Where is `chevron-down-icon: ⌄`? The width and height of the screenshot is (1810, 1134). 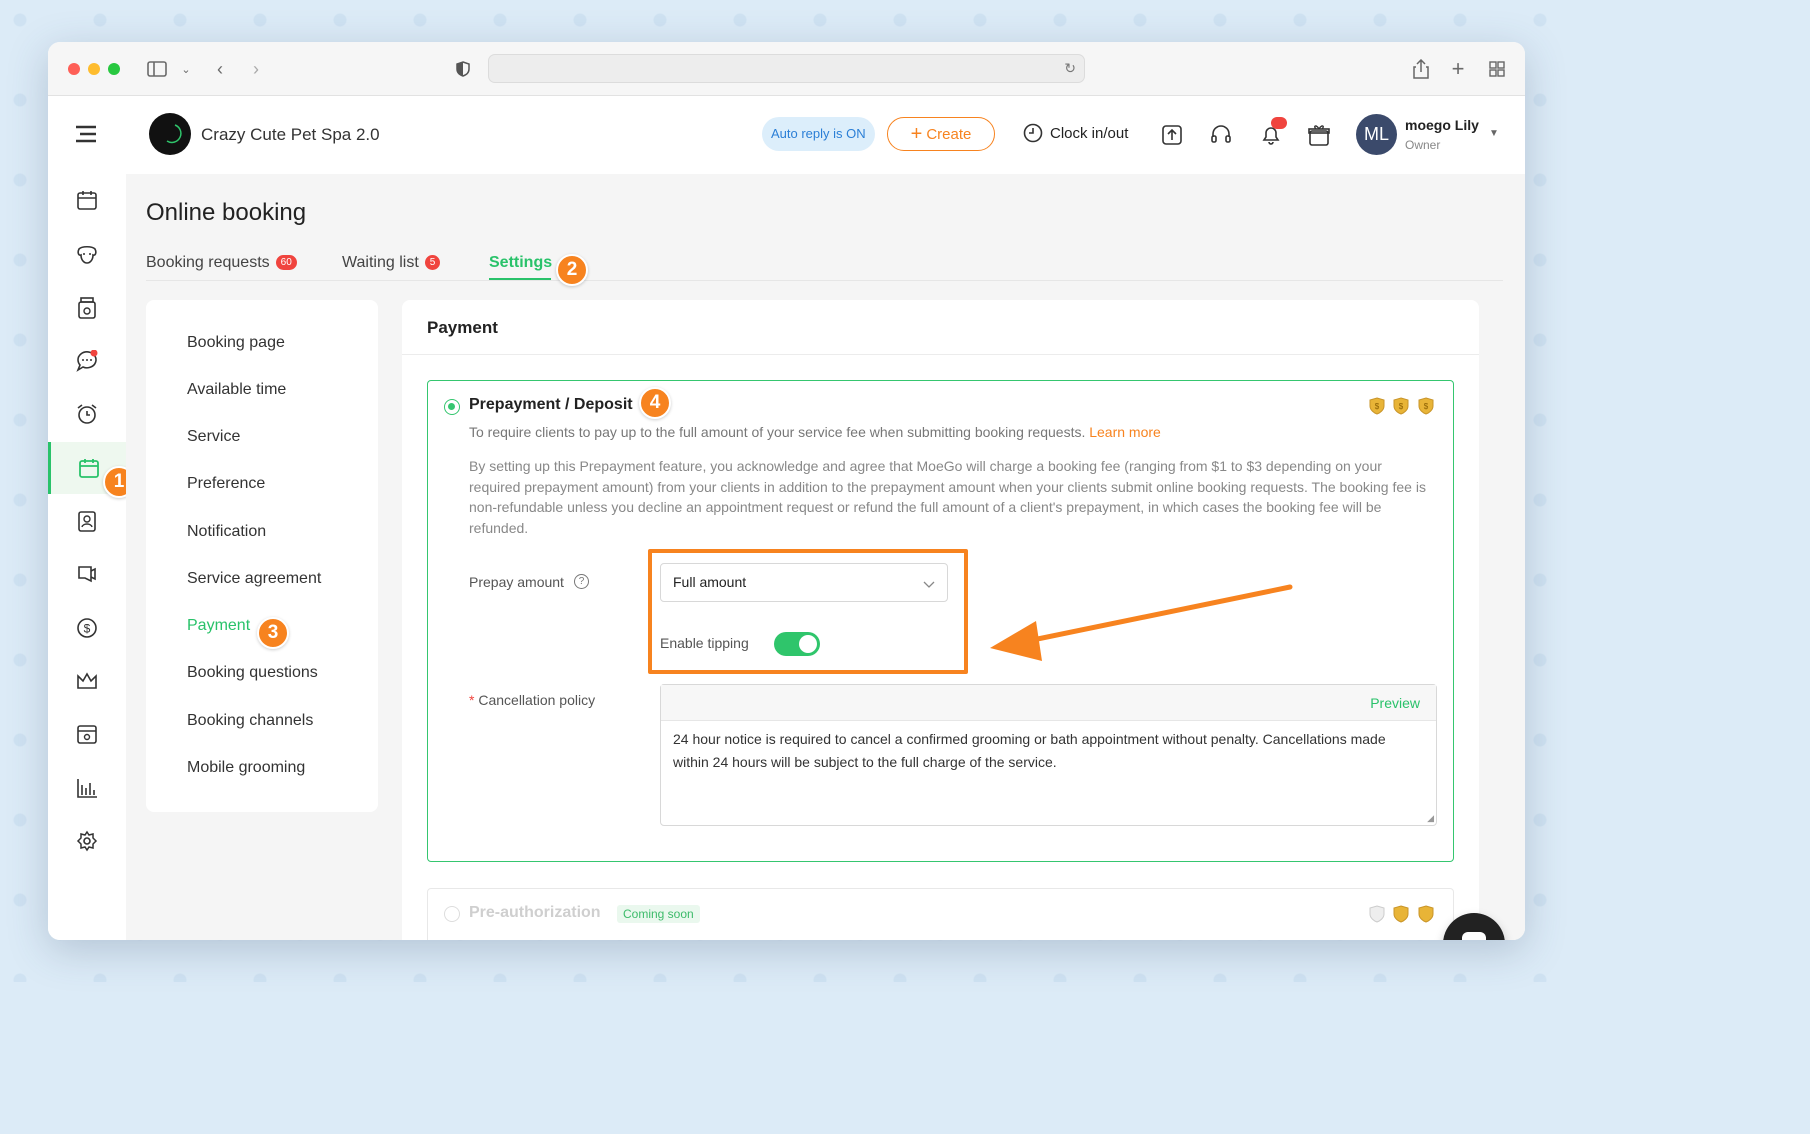
chevron-down-icon: ⌄ is located at coordinates (186, 69).